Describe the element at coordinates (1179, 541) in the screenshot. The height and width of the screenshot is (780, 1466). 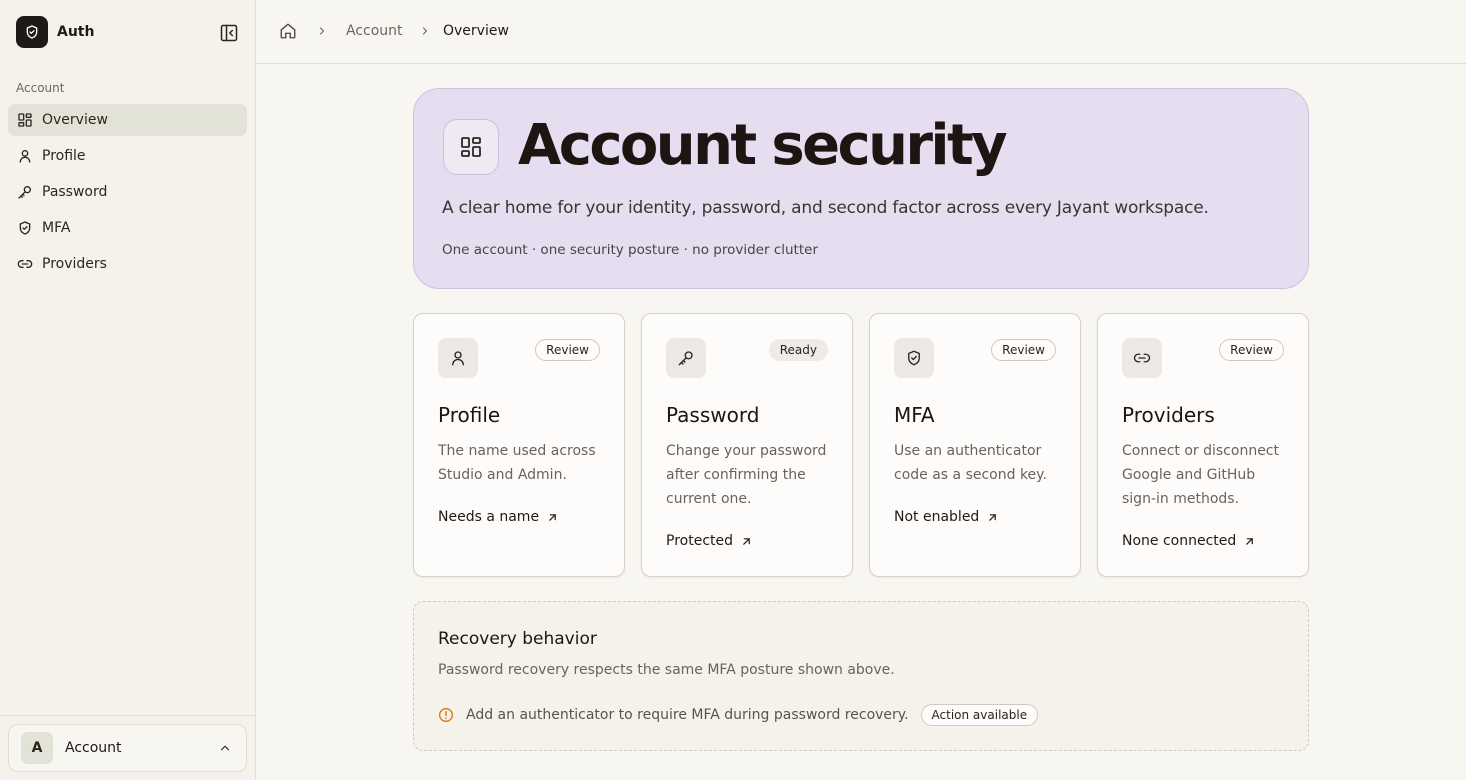
I see `card-link-label: None connected` at that location.